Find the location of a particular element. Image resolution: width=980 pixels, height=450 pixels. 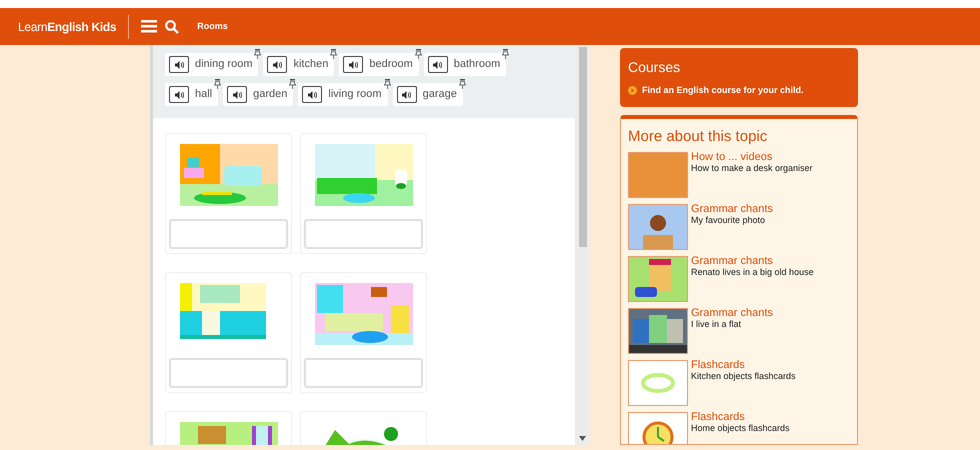

topic-description: My favourite photo is located at coordinates (728, 220).